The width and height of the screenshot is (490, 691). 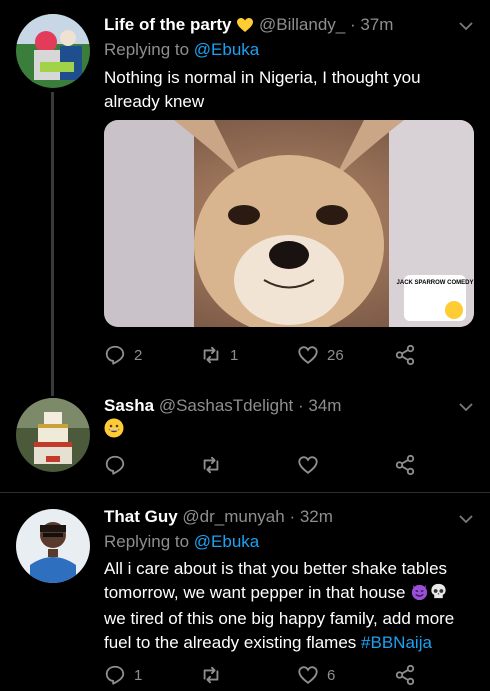 What do you see at coordinates (396, 642) in the screenshot?
I see `hashtag-link: #BBNaija` at bounding box center [396, 642].